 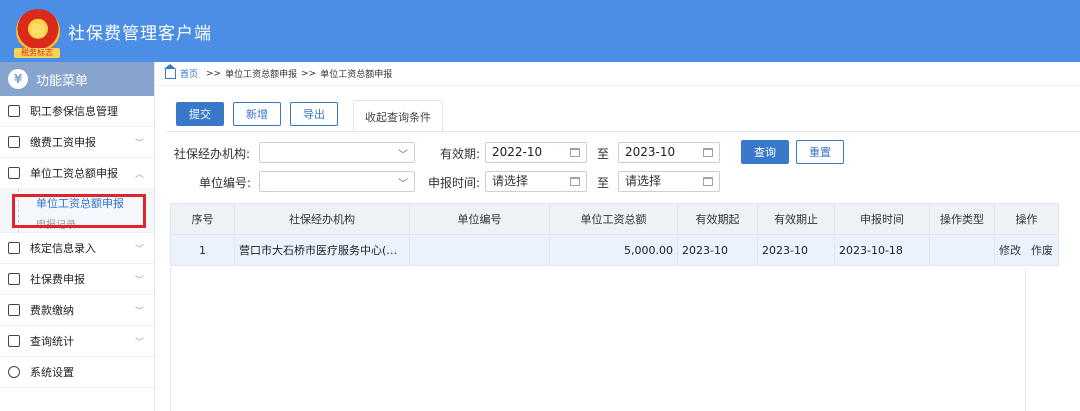 I want to click on col-header-amount: 单位工资总额, so click(x=613, y=219).